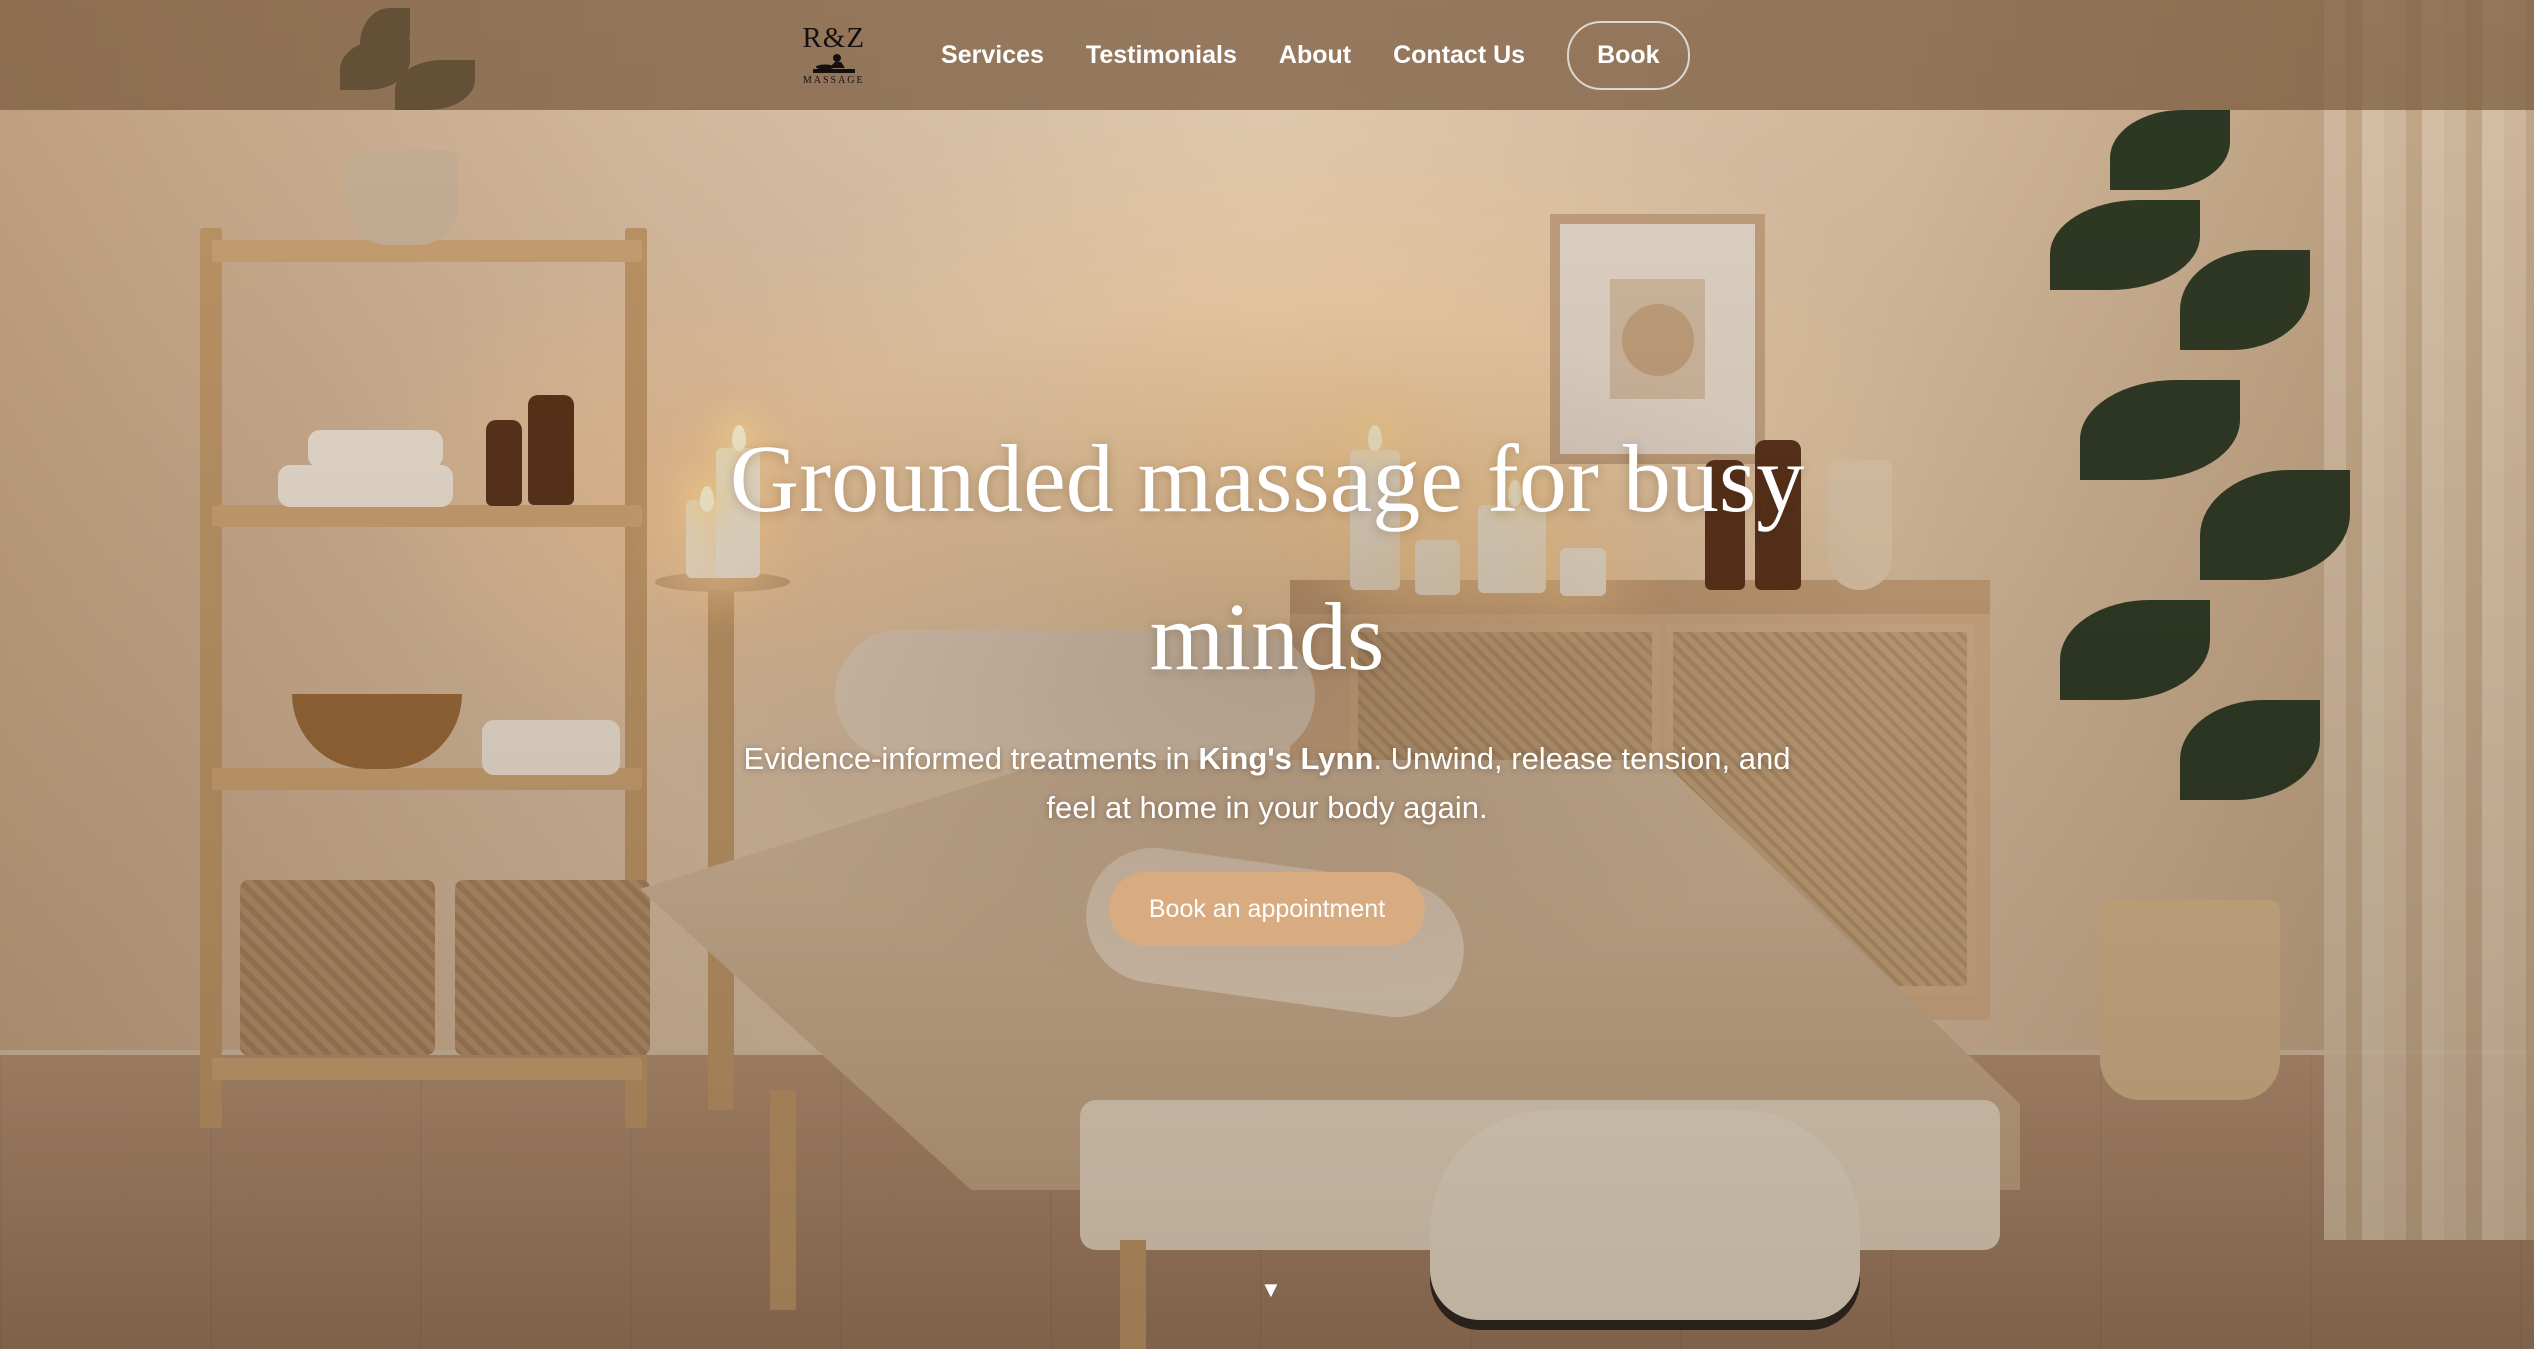  Describe the element at coordinates (834, 38) in the screenshot. I see `logo-text: R&Z` at that location.